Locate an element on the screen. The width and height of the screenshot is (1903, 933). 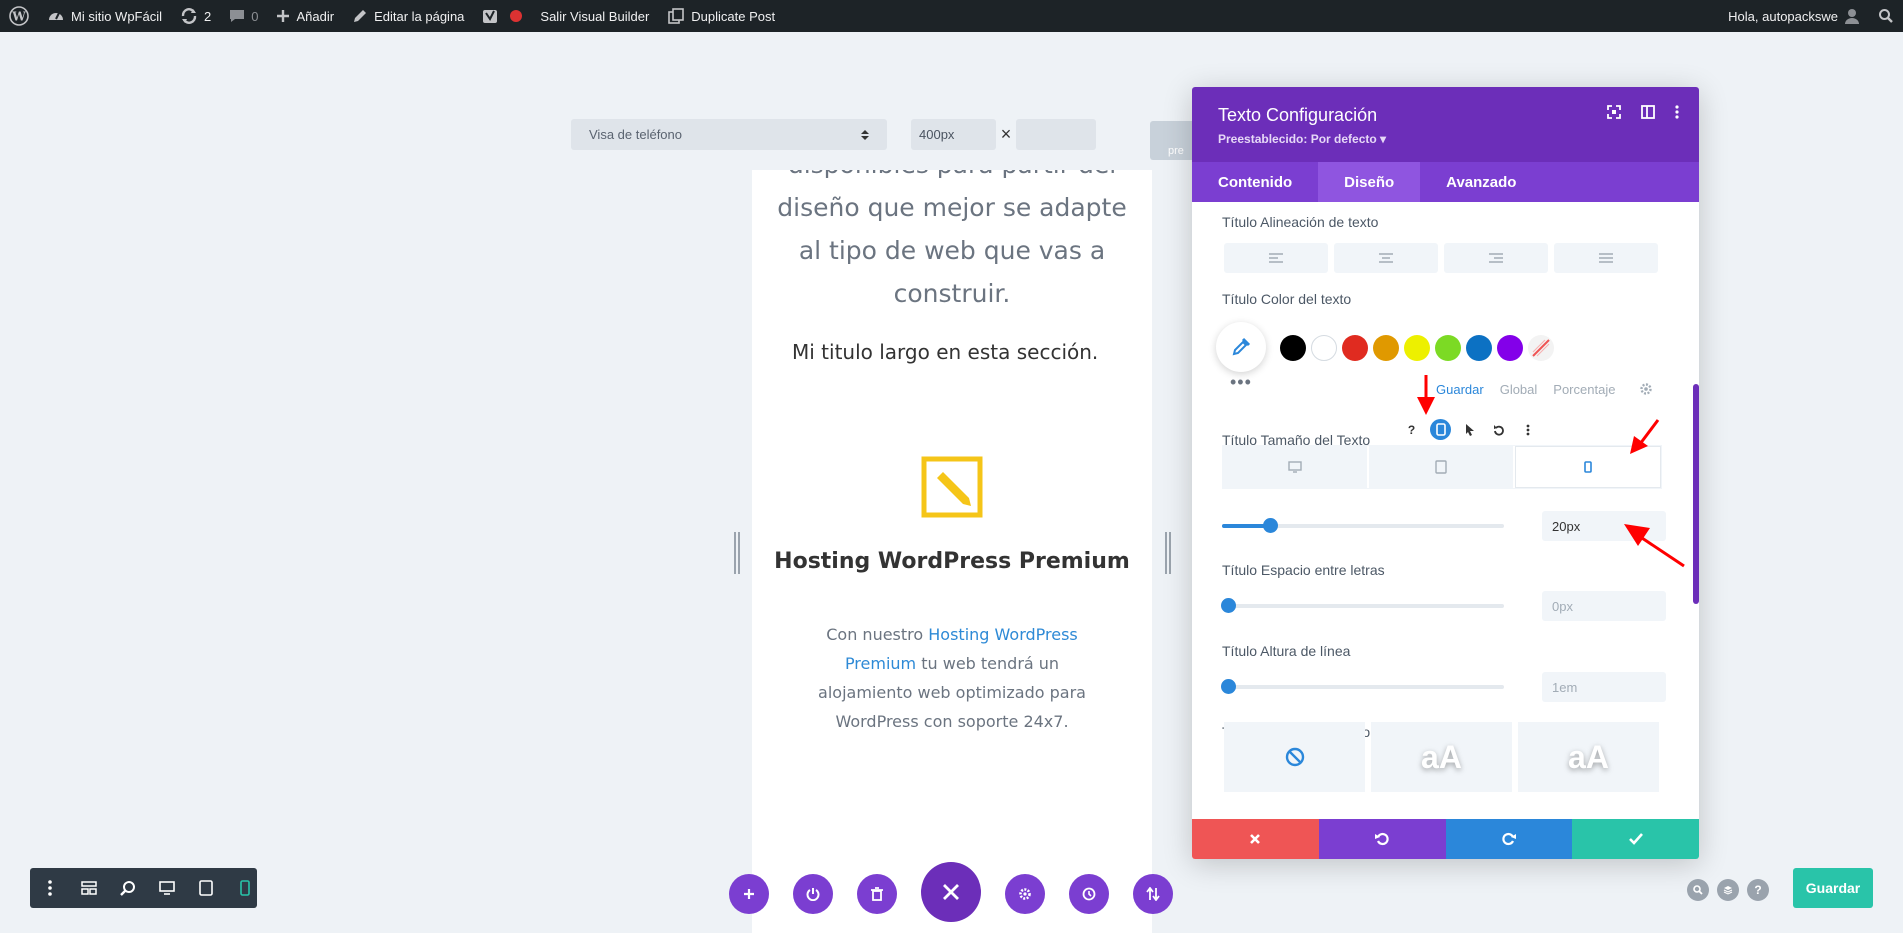
exit-builder-link: Salir Visual Builder is located at coordinates (594, 16).